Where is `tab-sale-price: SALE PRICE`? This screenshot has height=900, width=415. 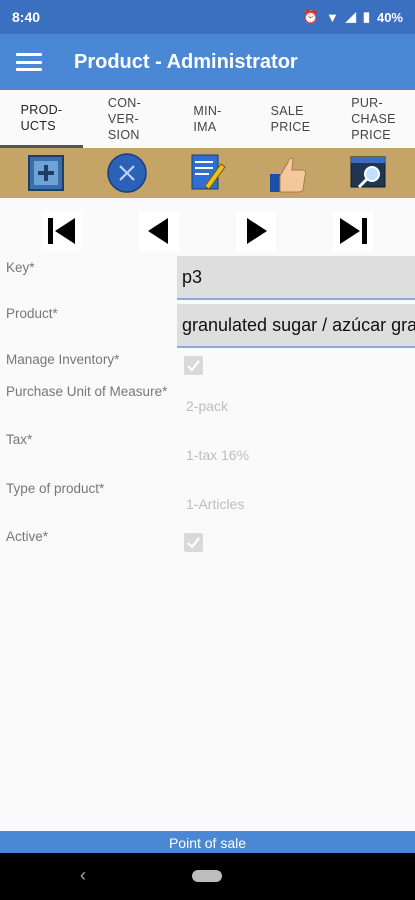
tab-sale-price: SALE PRICE is located at coordinates (290, 119).